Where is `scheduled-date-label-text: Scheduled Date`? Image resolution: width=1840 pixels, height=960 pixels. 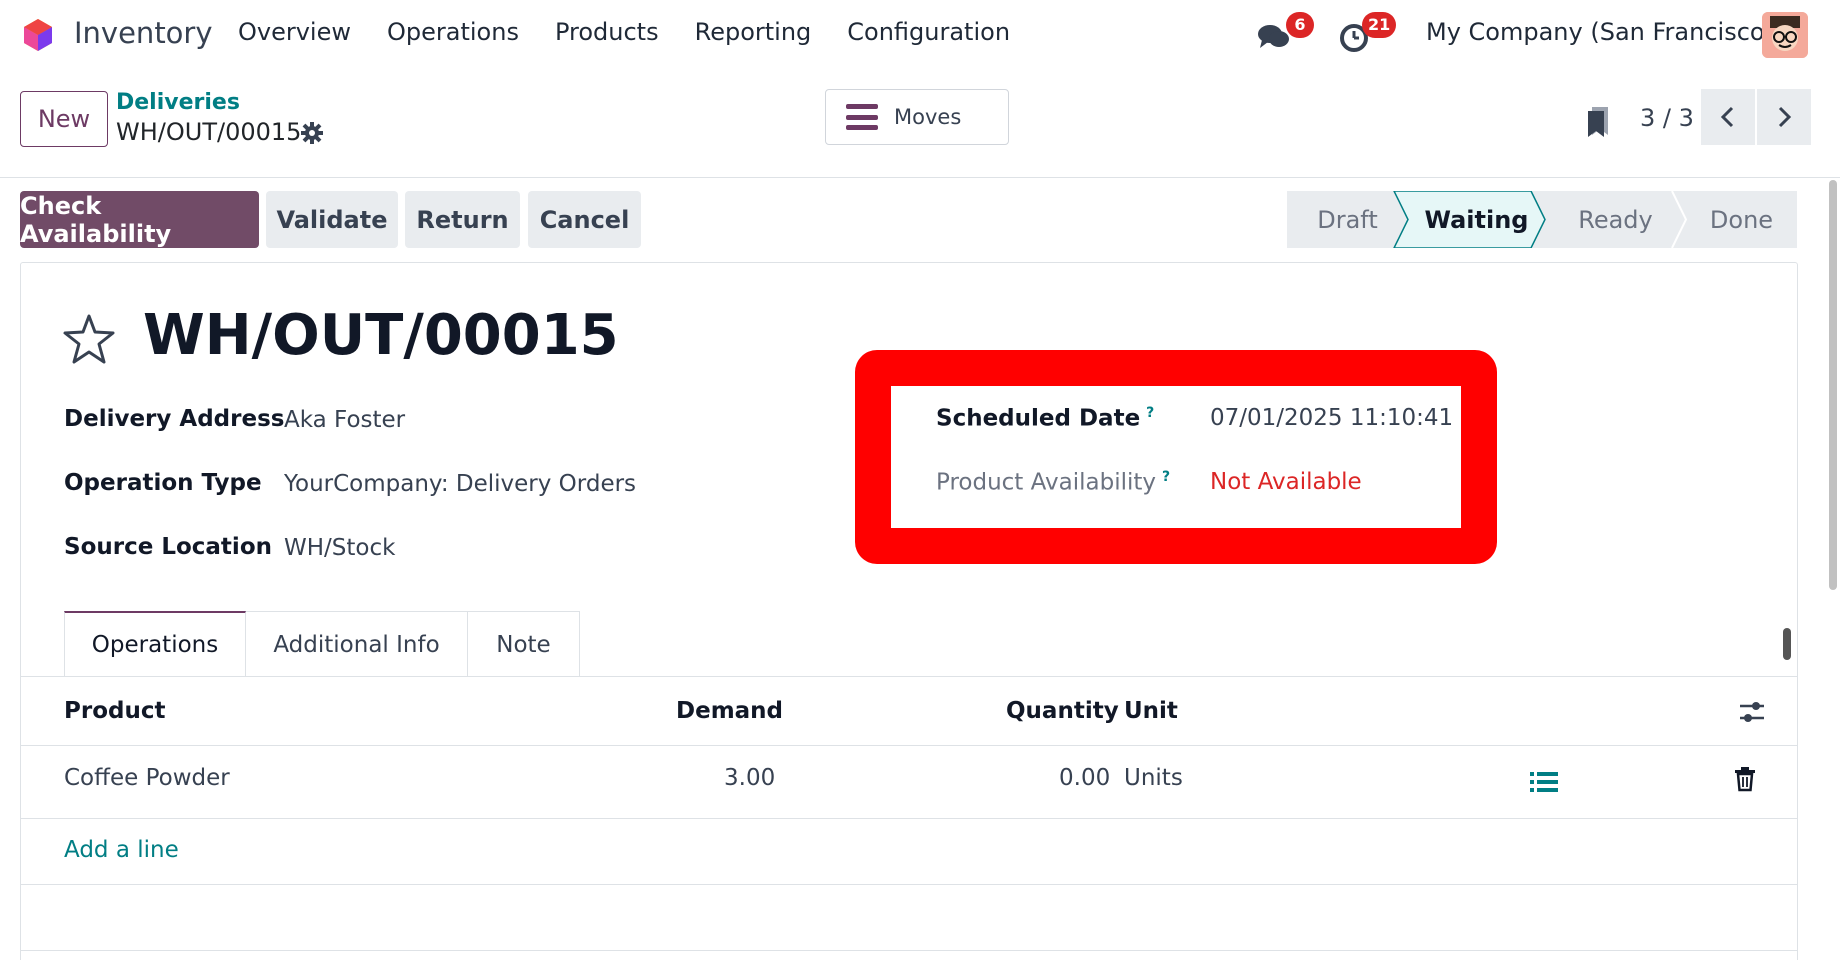
scheduled-date-label-text: Scheduled Date is located at coordinates (1038, 419).